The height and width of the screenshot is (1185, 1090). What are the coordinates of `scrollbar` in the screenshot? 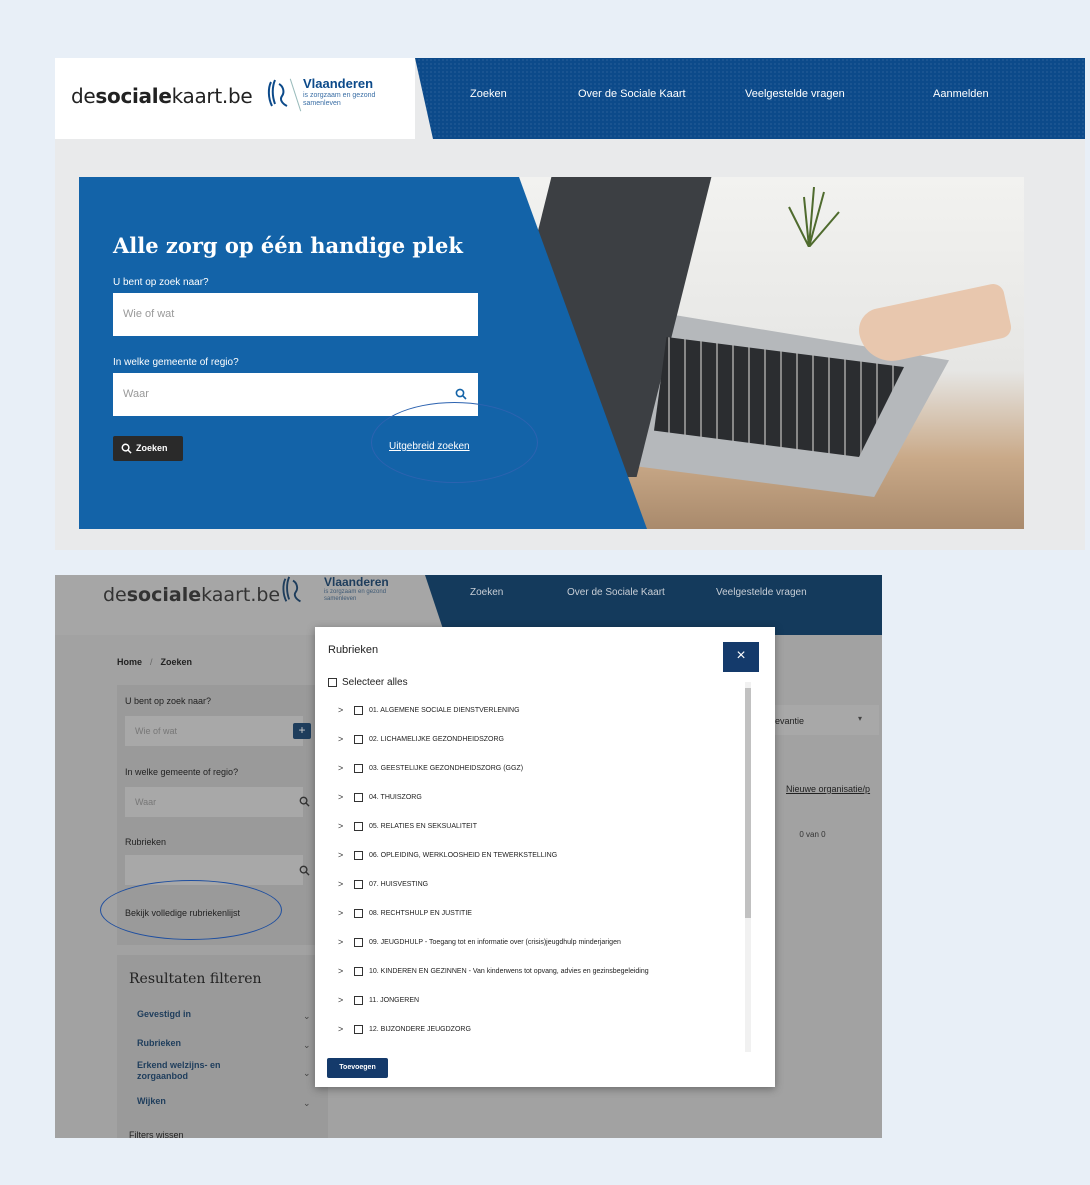 It's located at (748, 867).